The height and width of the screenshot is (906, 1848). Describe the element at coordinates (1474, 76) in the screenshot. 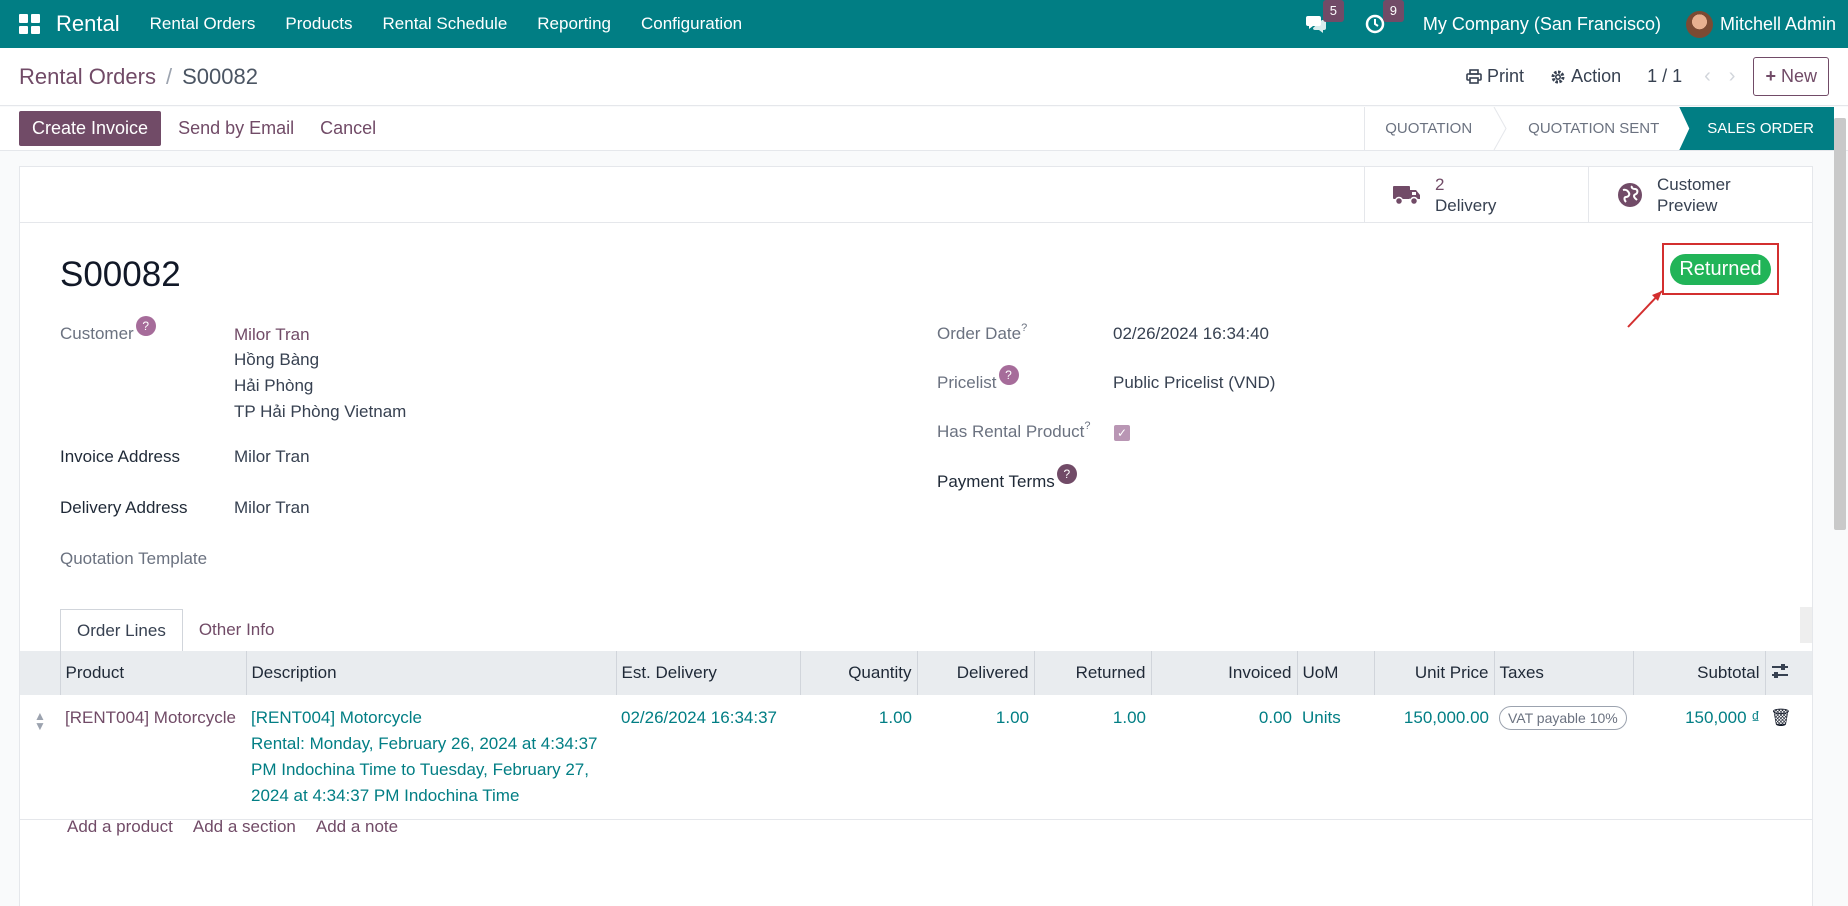

I see `print-icon` at that location.